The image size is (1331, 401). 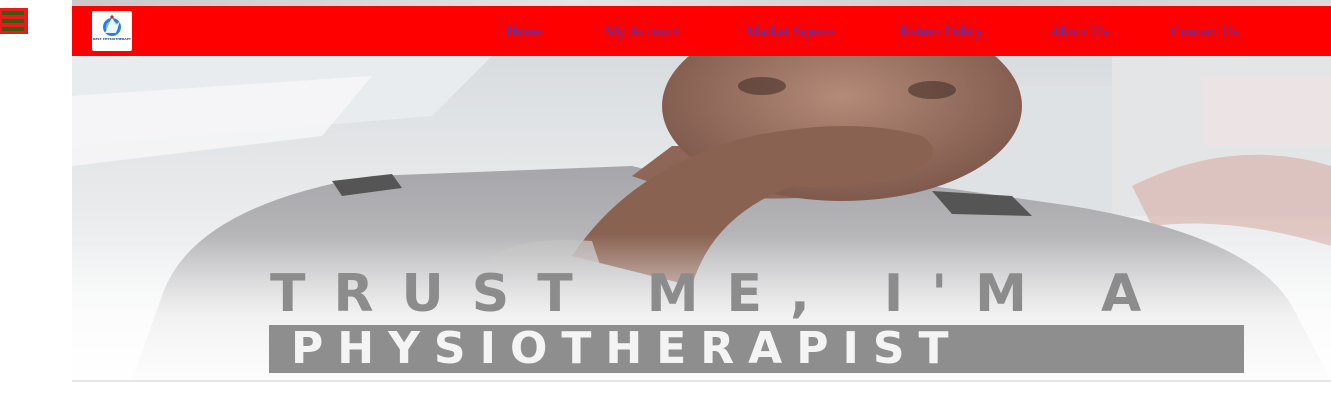 What do you see at coordinates (1204, 32) in the screenshot?
I see `nav-link-contact-us: Contact Us` at bounding box center [1204, 32].